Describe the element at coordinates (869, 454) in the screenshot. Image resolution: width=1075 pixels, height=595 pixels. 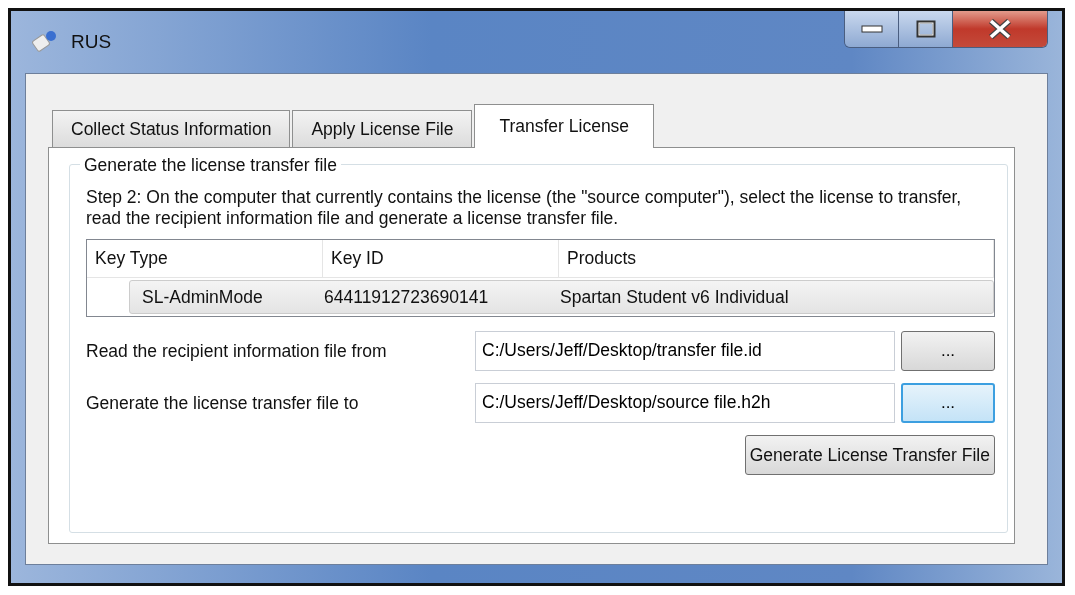
I see `generate-button: Generate License Transfer File` at that location.